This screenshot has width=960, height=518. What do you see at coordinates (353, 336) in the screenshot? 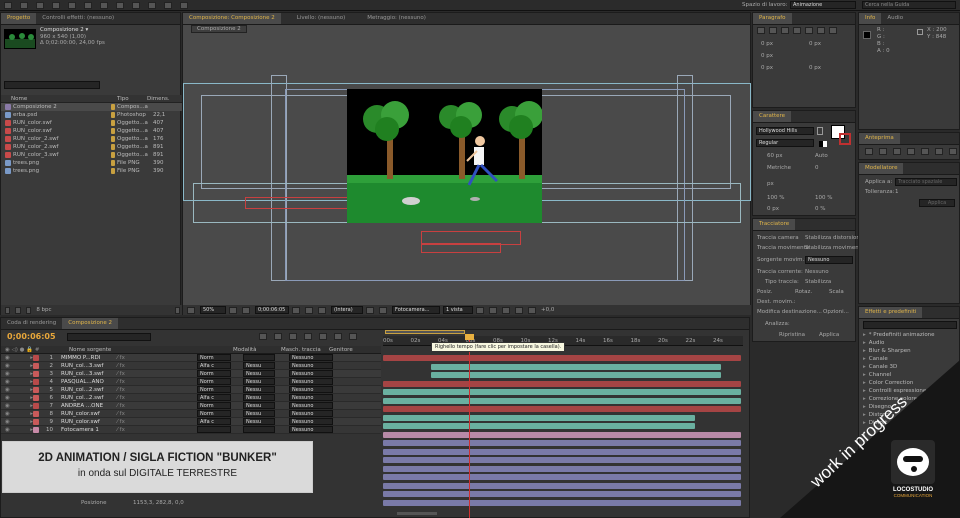
I see `brainstorm-icon` at bounding box center [353, 336].